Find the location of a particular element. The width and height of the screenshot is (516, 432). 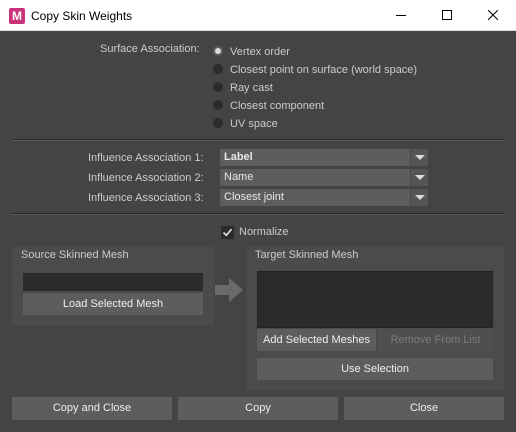

target-mesh-list is located at coordinates (375, 299).